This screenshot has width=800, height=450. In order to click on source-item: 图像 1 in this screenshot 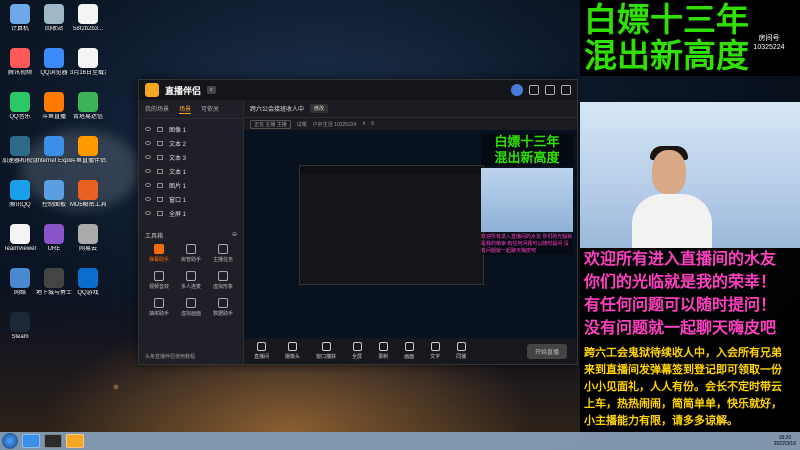, I will do `click(191, 129)`.